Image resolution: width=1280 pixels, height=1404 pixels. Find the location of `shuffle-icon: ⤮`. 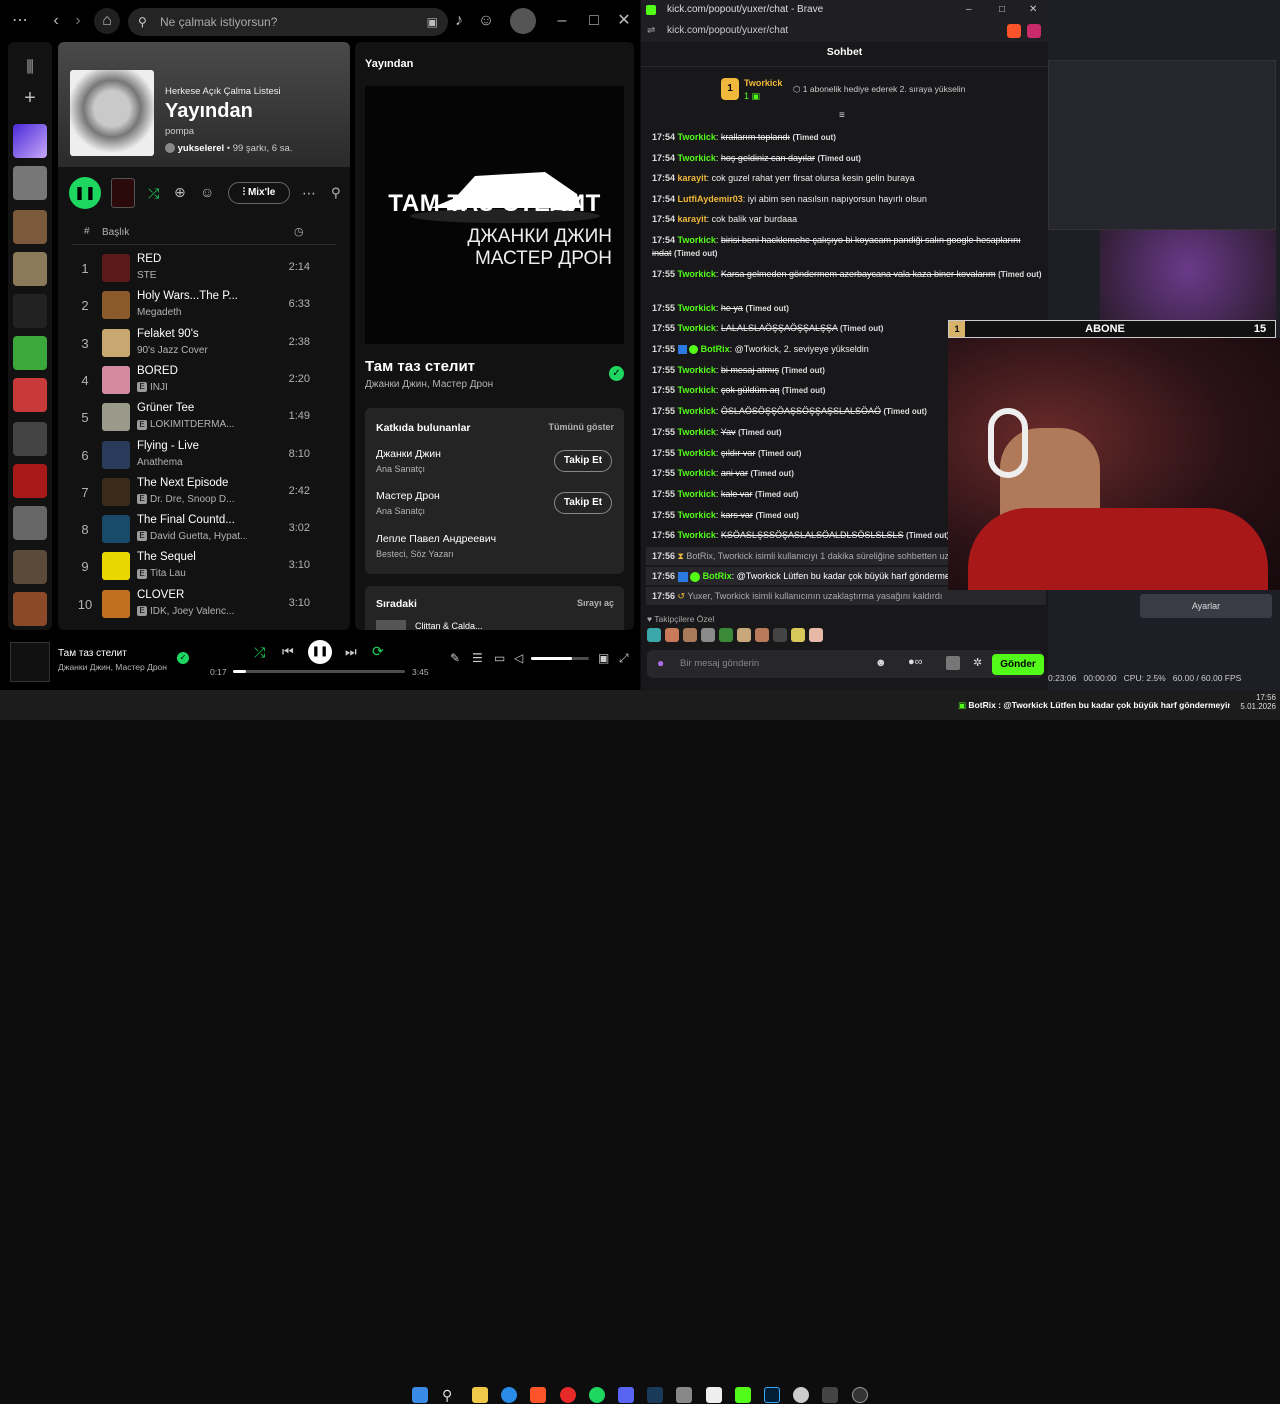

shuffle-icon: ⤮ is located at coordinates (259, 652).